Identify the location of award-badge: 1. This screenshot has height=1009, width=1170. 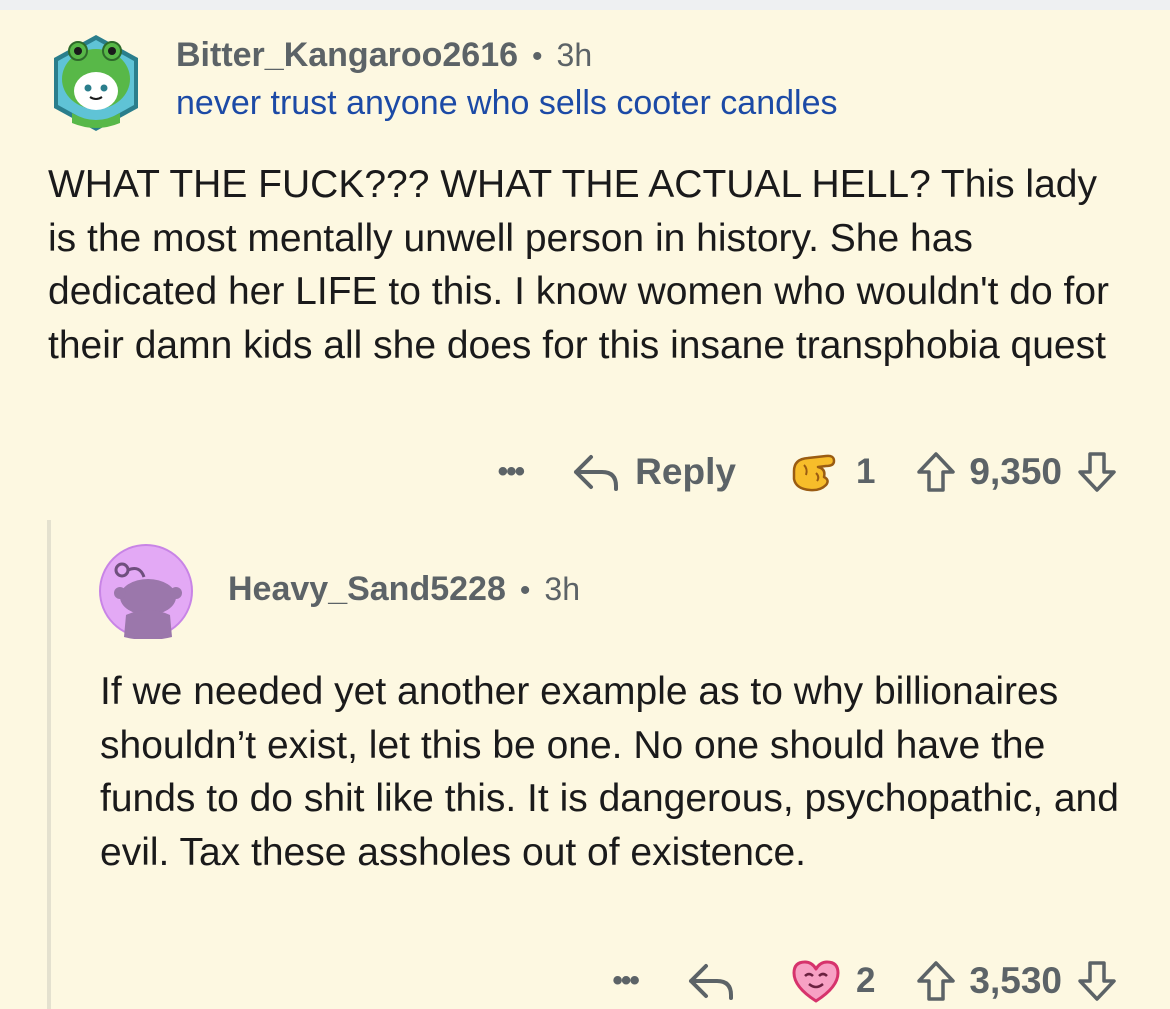
(832, 472).